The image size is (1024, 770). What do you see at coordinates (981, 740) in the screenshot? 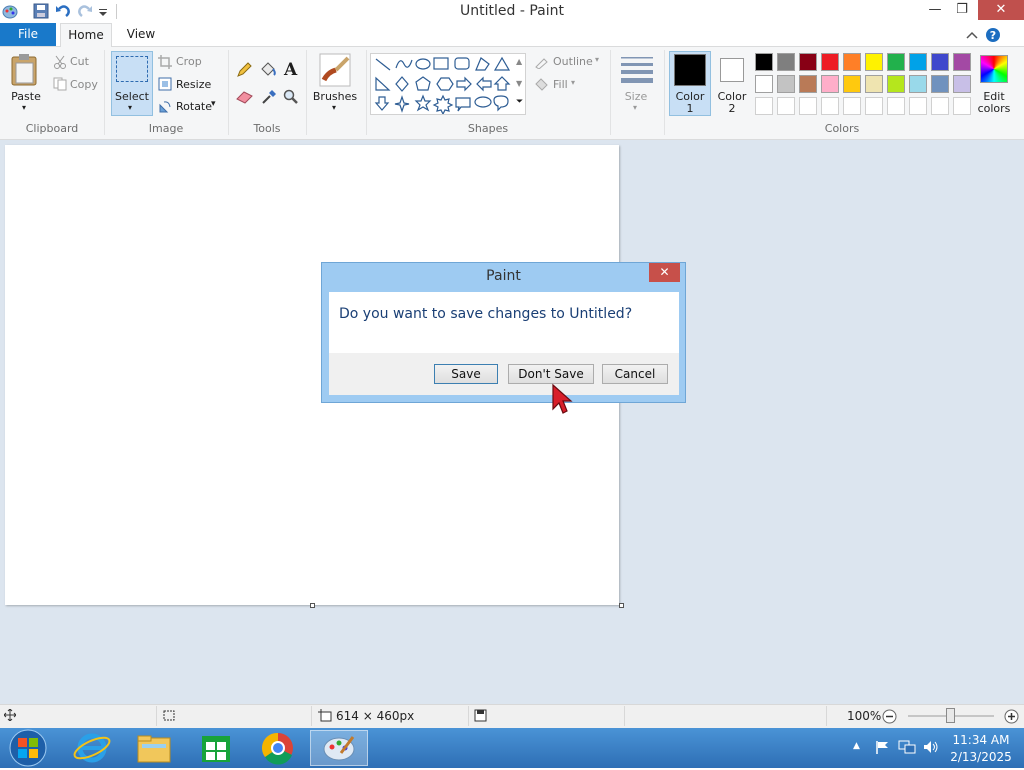
I see `clock-time: 11:34 AM` at bounding box center [981, 740].